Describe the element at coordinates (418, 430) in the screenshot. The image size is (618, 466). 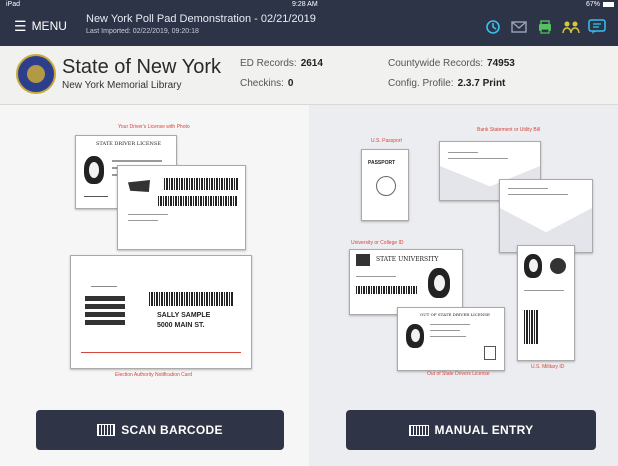
I see `keyboard-icon` at that location.